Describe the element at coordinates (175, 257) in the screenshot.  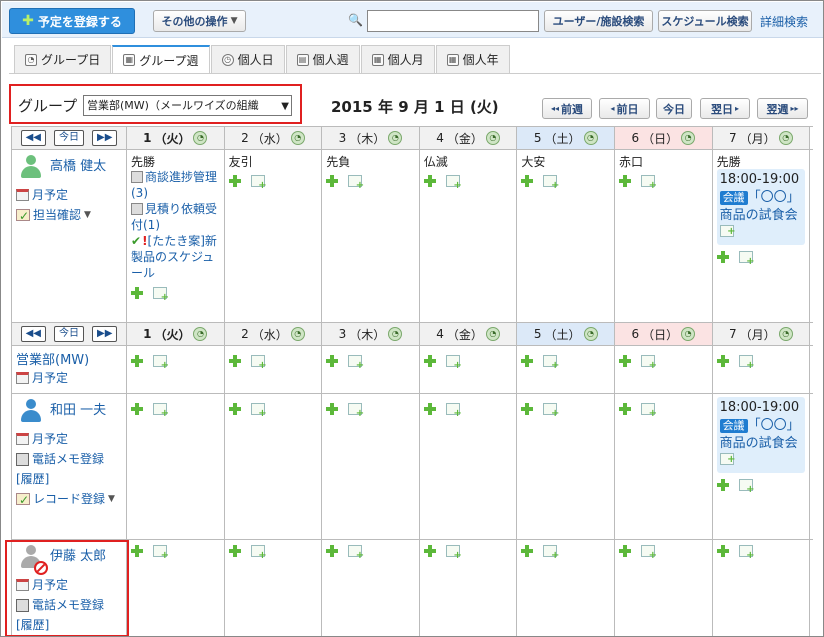
I see `event-item: ✔![たたき案]新製品のスケジュール` at that location.